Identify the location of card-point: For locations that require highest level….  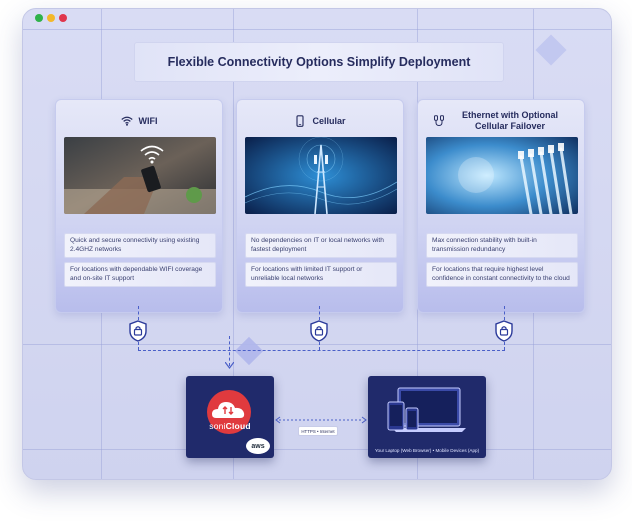
(502, 275).